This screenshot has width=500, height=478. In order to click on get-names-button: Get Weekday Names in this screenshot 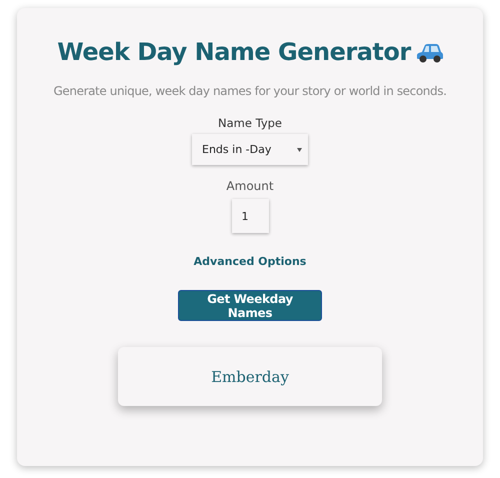, I will do `click(250, 305)`.